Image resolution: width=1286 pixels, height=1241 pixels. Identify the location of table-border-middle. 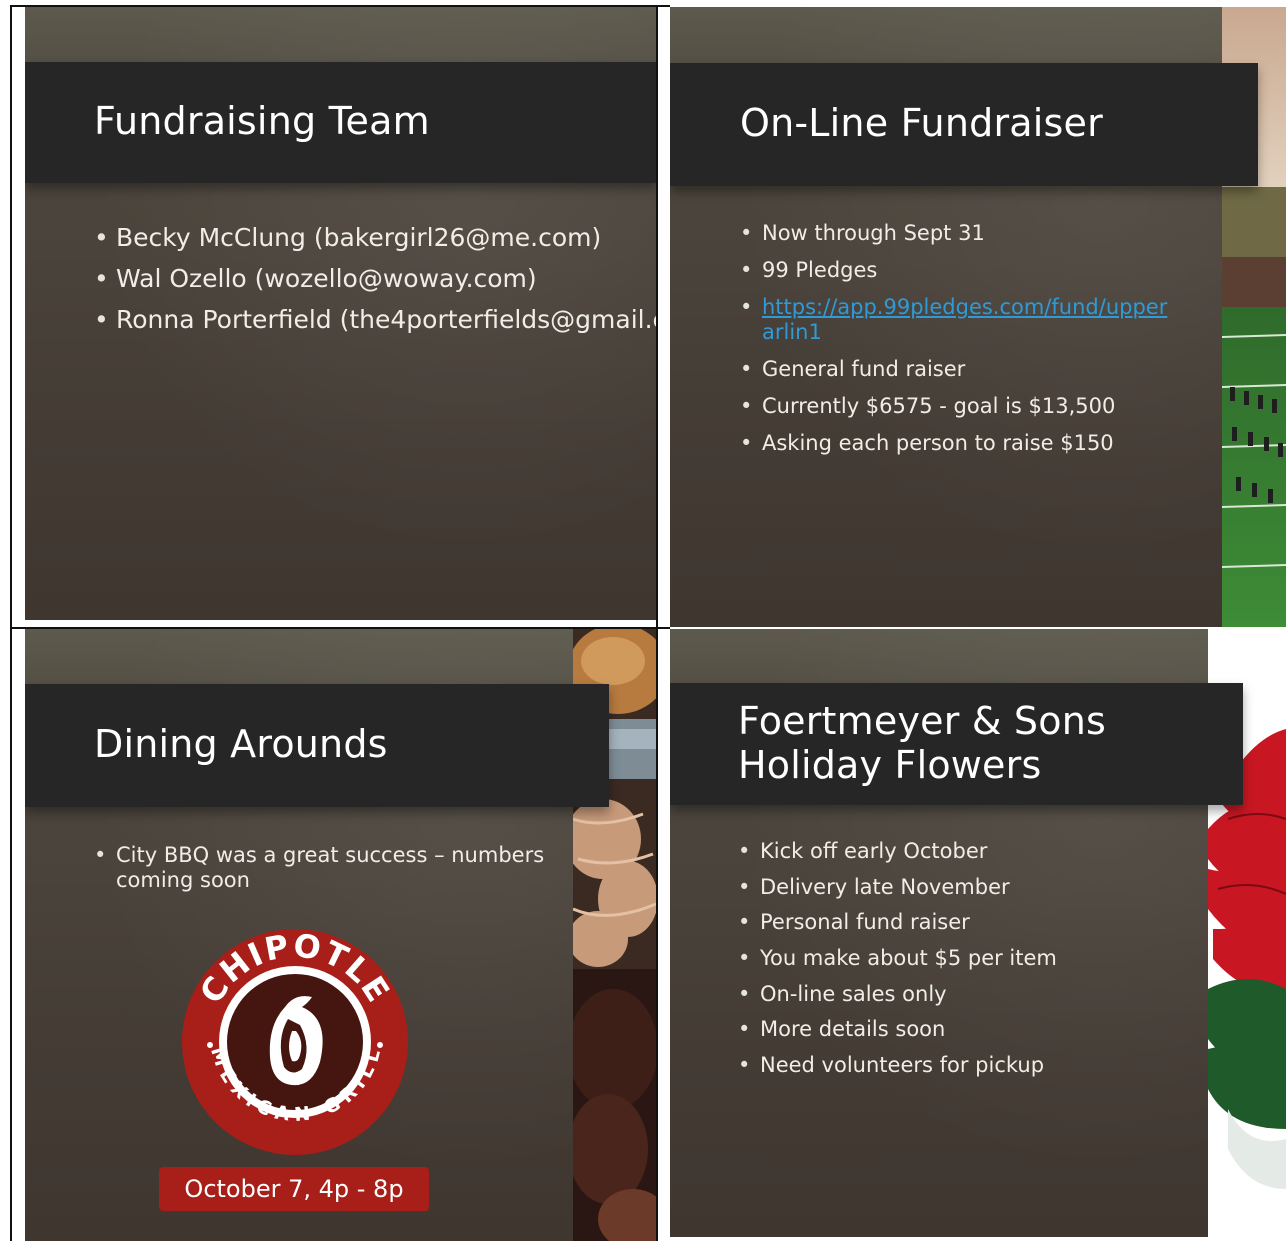
(657, 623).